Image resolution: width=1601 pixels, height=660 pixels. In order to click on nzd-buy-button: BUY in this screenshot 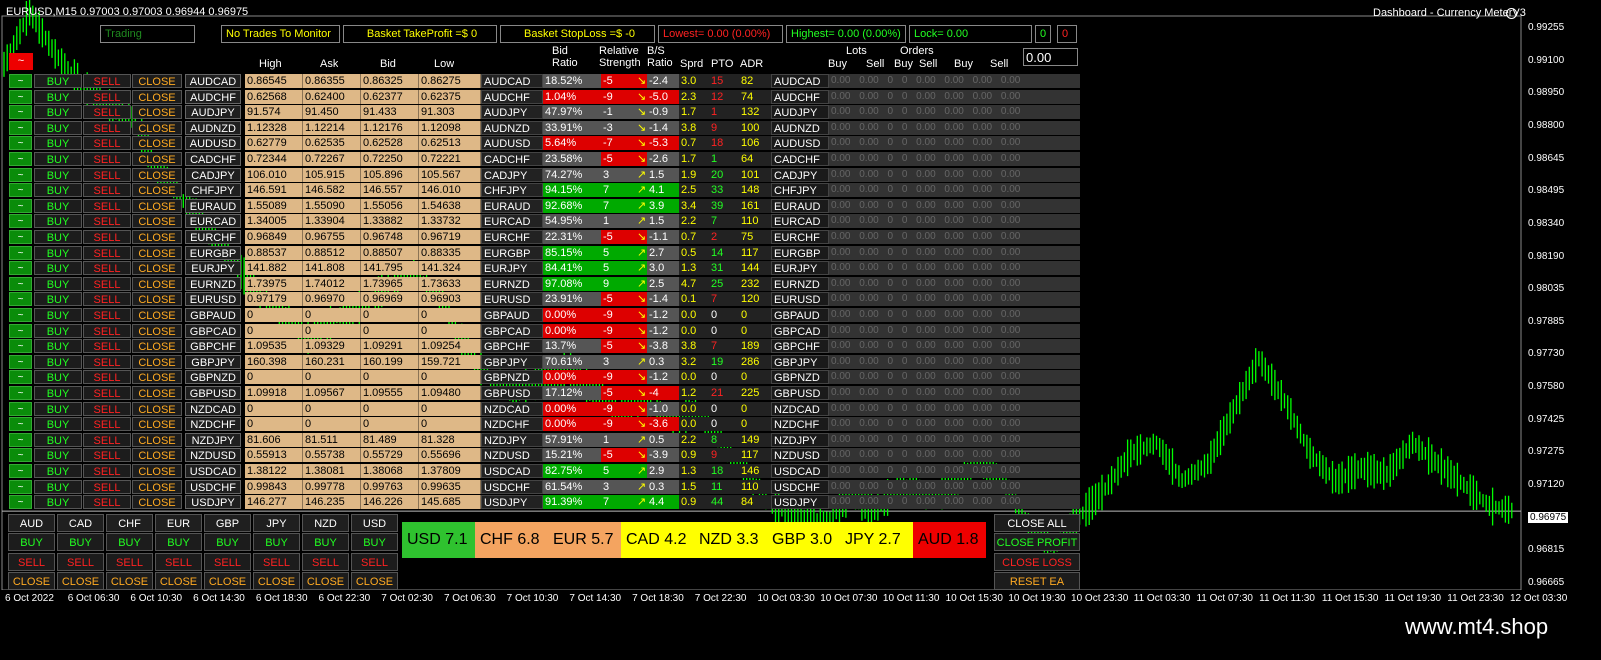, I will do `click(325, 542)`.